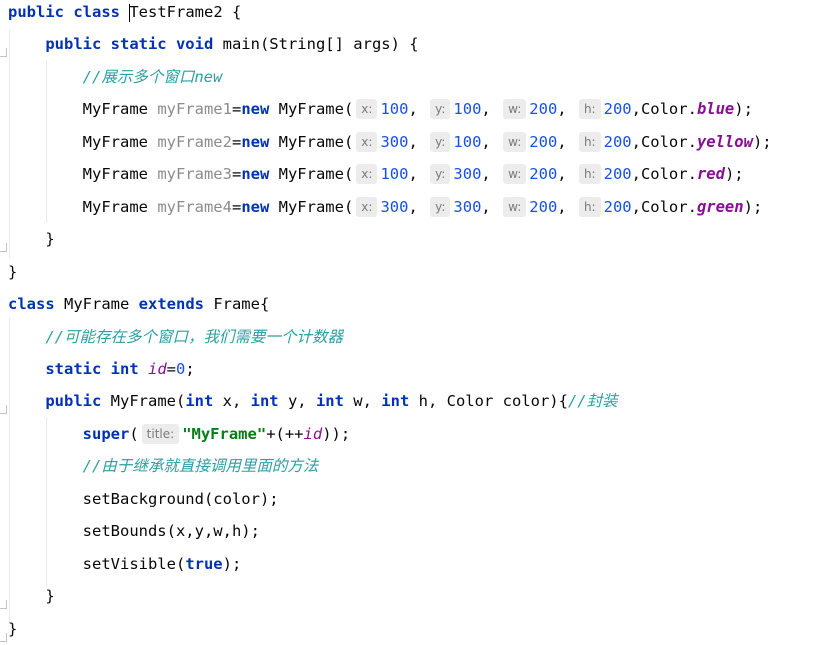 The width and height of the screenshot is (826, 645). Describe the element at coordinates (36, 304) in the screenshot. I see `code-token-kw: class` at that location.